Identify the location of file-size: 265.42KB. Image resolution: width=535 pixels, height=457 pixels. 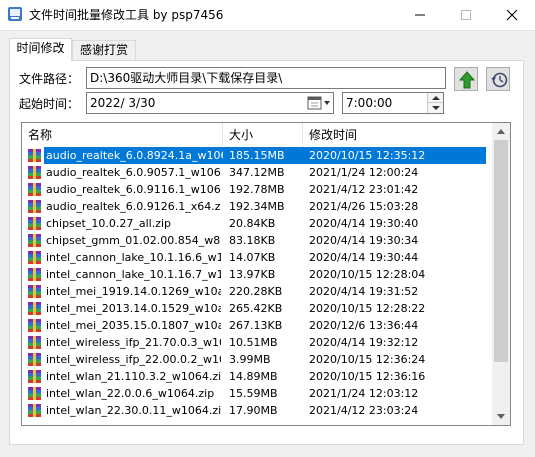
(256, 308).